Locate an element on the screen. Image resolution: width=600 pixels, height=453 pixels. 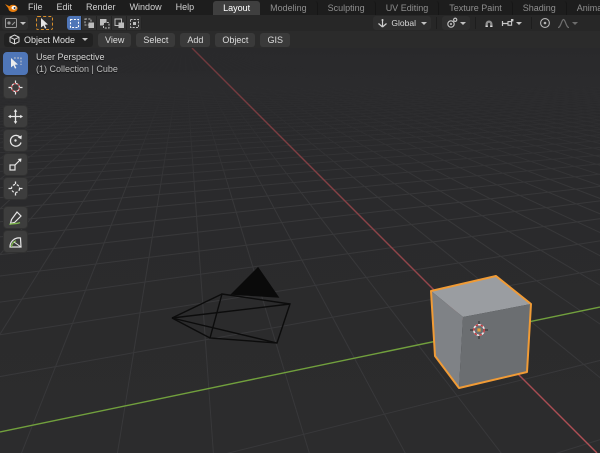
tab-sculpting: Sculpting is located at coordinates (347, 8).